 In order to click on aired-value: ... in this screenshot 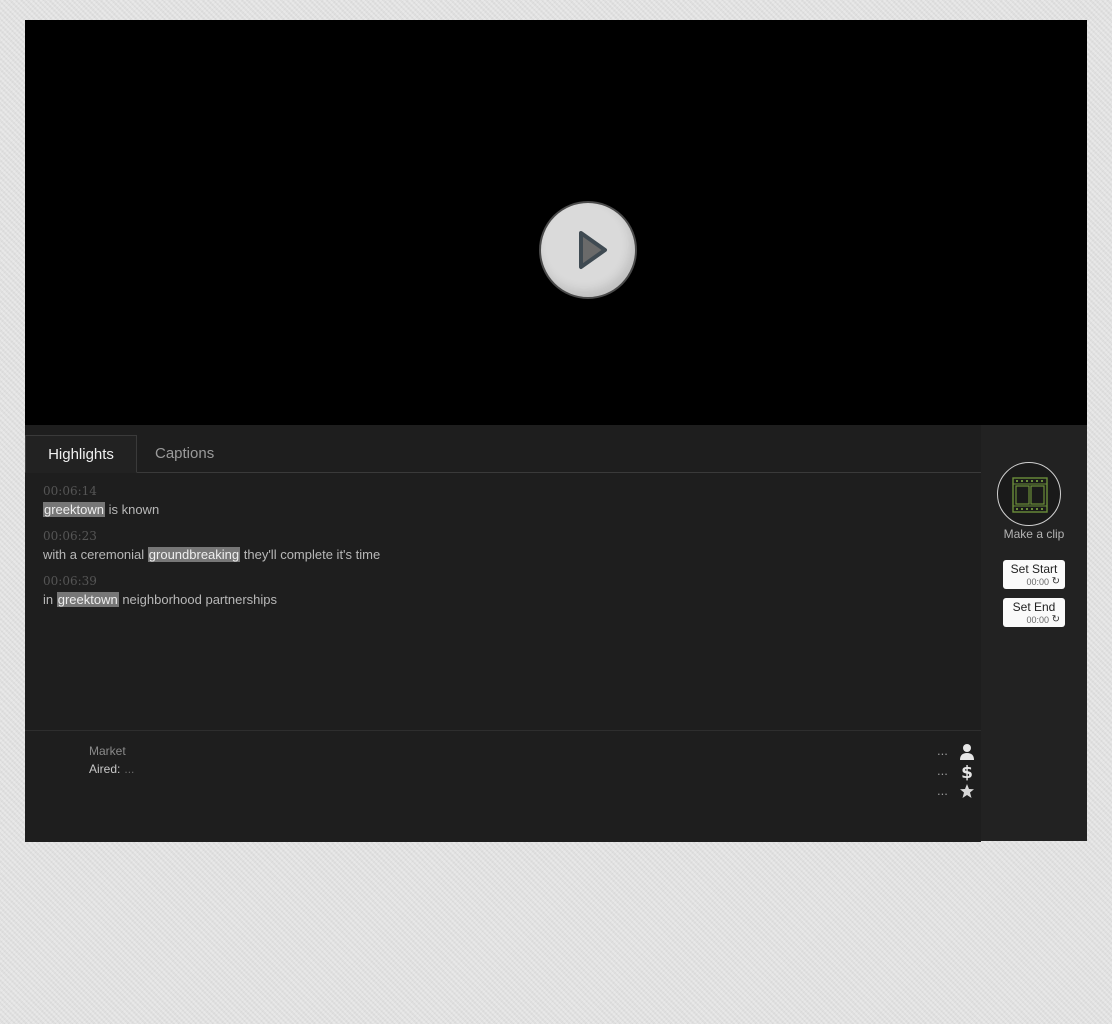, I will do `click(129, 769)`.